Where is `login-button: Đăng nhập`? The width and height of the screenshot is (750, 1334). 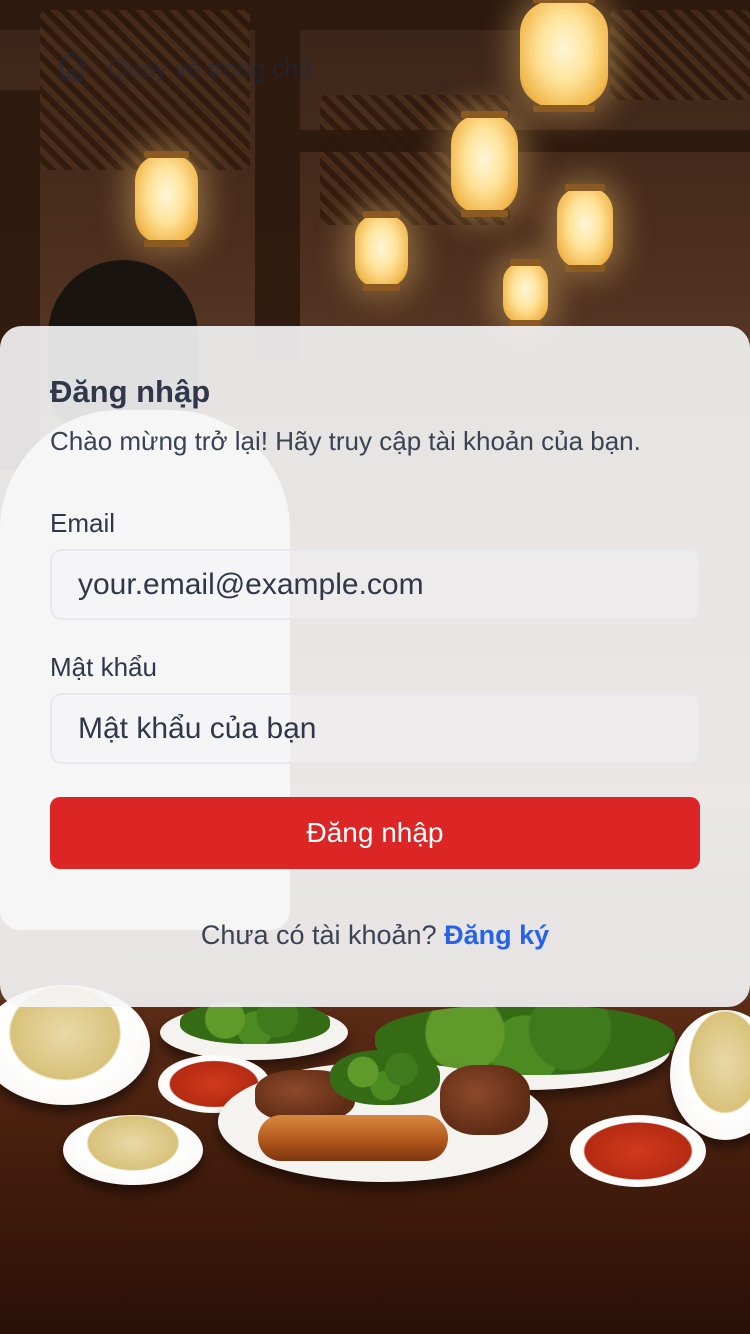 login-button: Đăng nhập is located at coordinates (375, 833).